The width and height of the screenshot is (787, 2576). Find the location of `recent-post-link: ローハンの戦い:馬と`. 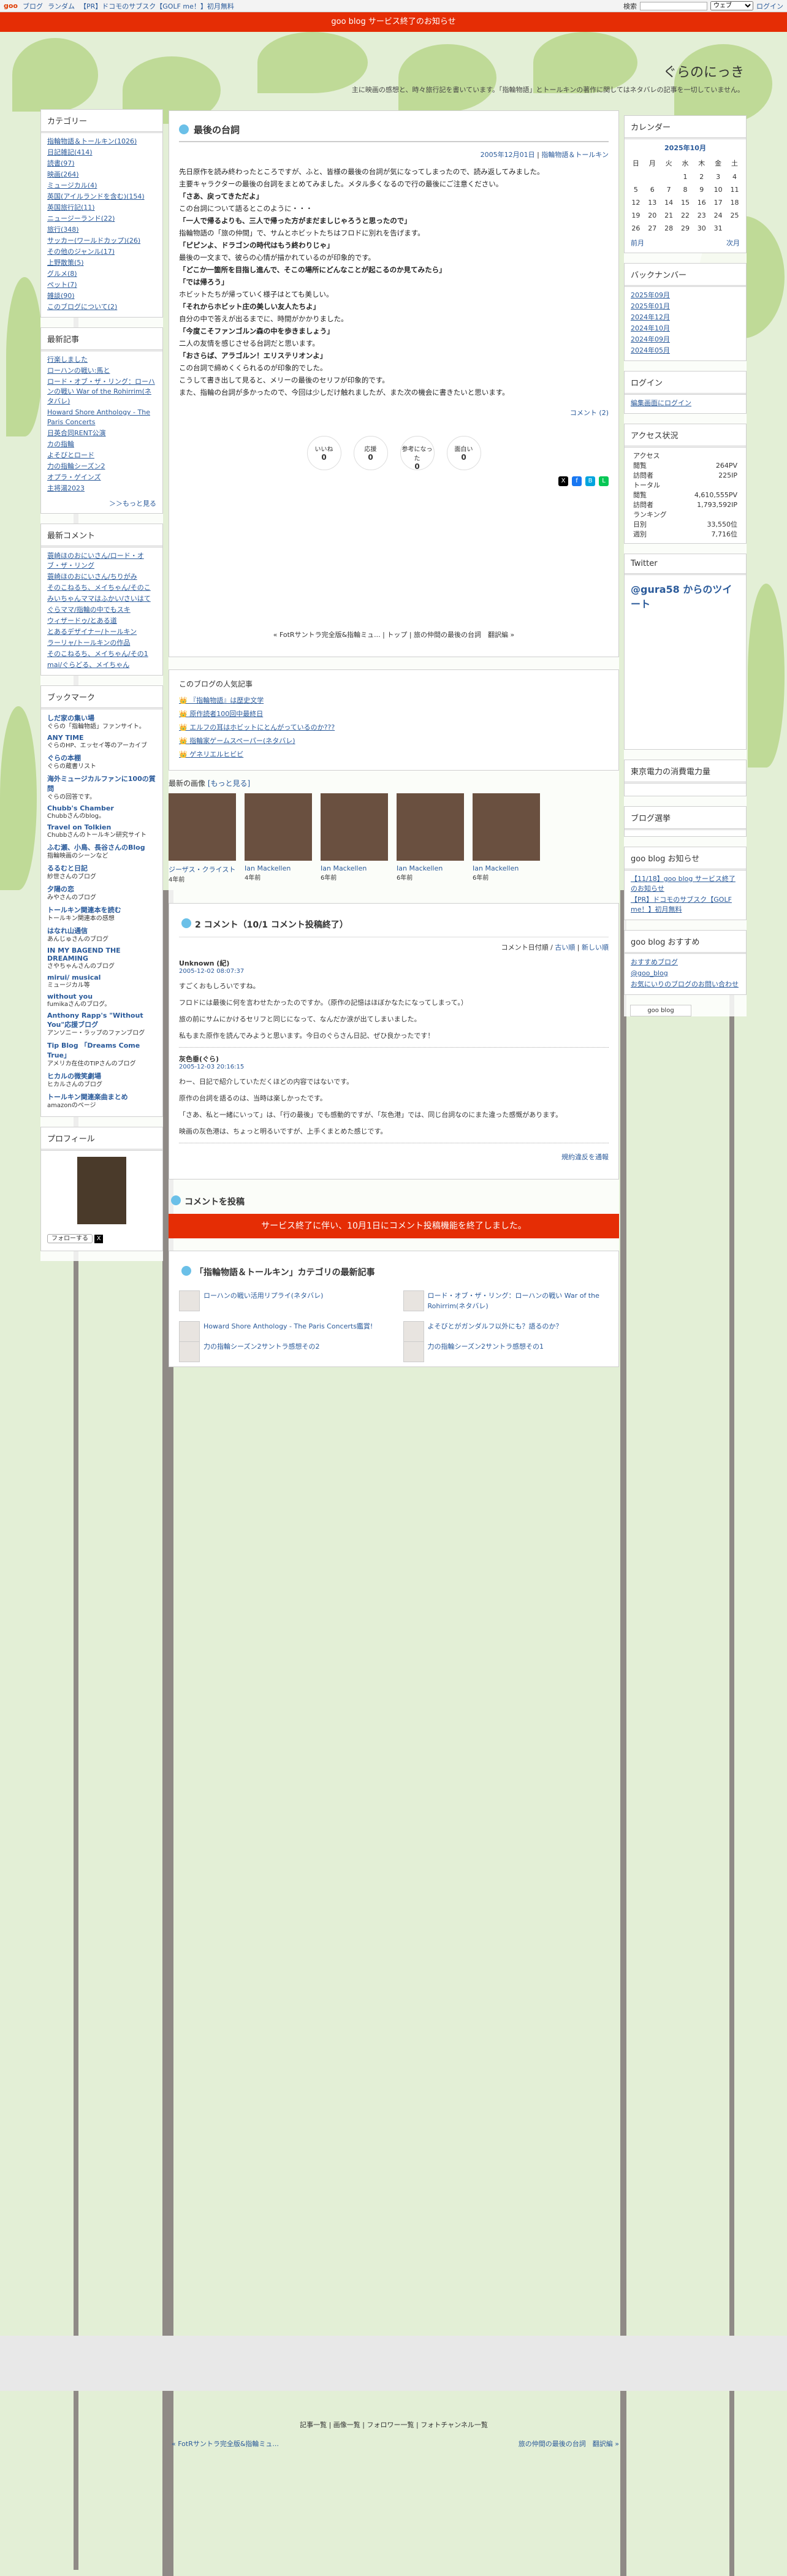

recent-post-link: ローハンの戦い:馬と is located at coordinates (101, 371).